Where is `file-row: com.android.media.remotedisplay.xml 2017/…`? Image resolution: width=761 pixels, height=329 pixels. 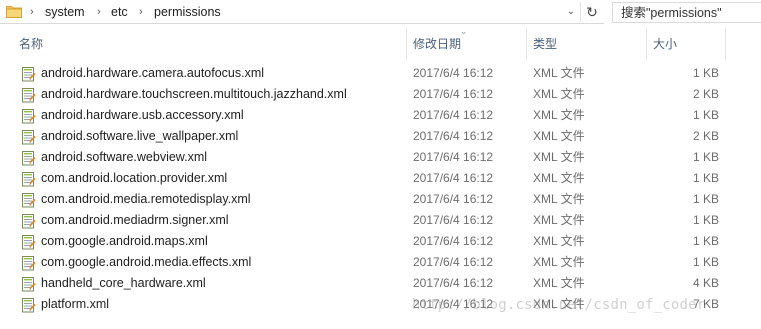
file-row: com.android.media.remotedisplay.xml 2017/… is located at coordinates (380, 199).